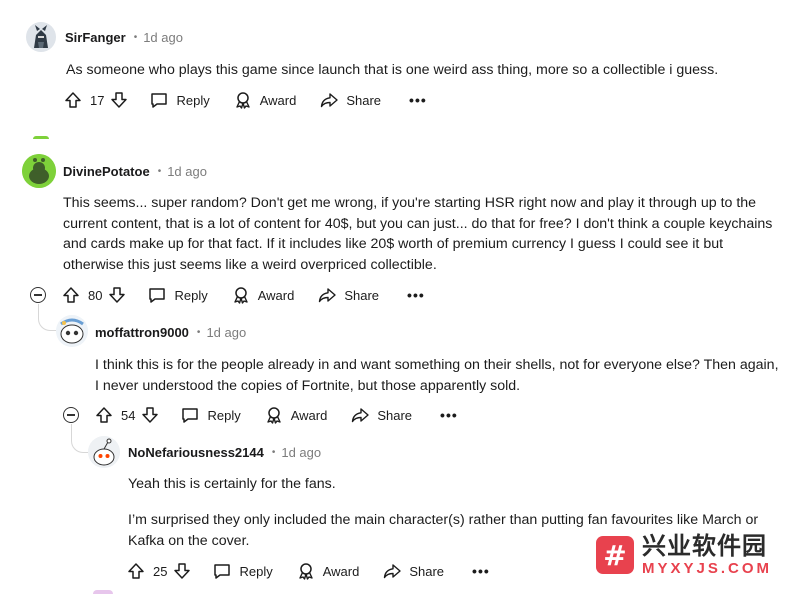  I want to click on vote-count: 54, so click(128, 415).